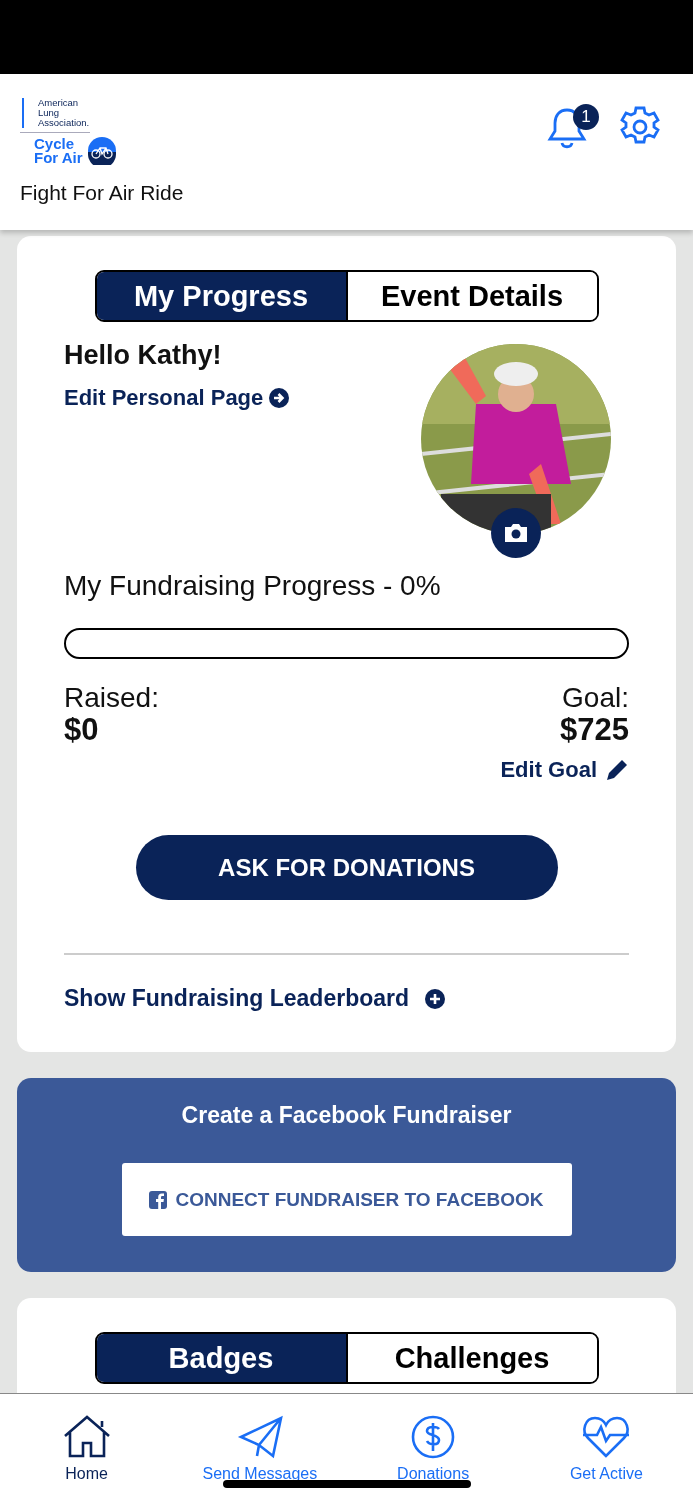  Describe the element at coordinates (595, 698) in the screenshot. I see `goal-label: Goal:` at that location.